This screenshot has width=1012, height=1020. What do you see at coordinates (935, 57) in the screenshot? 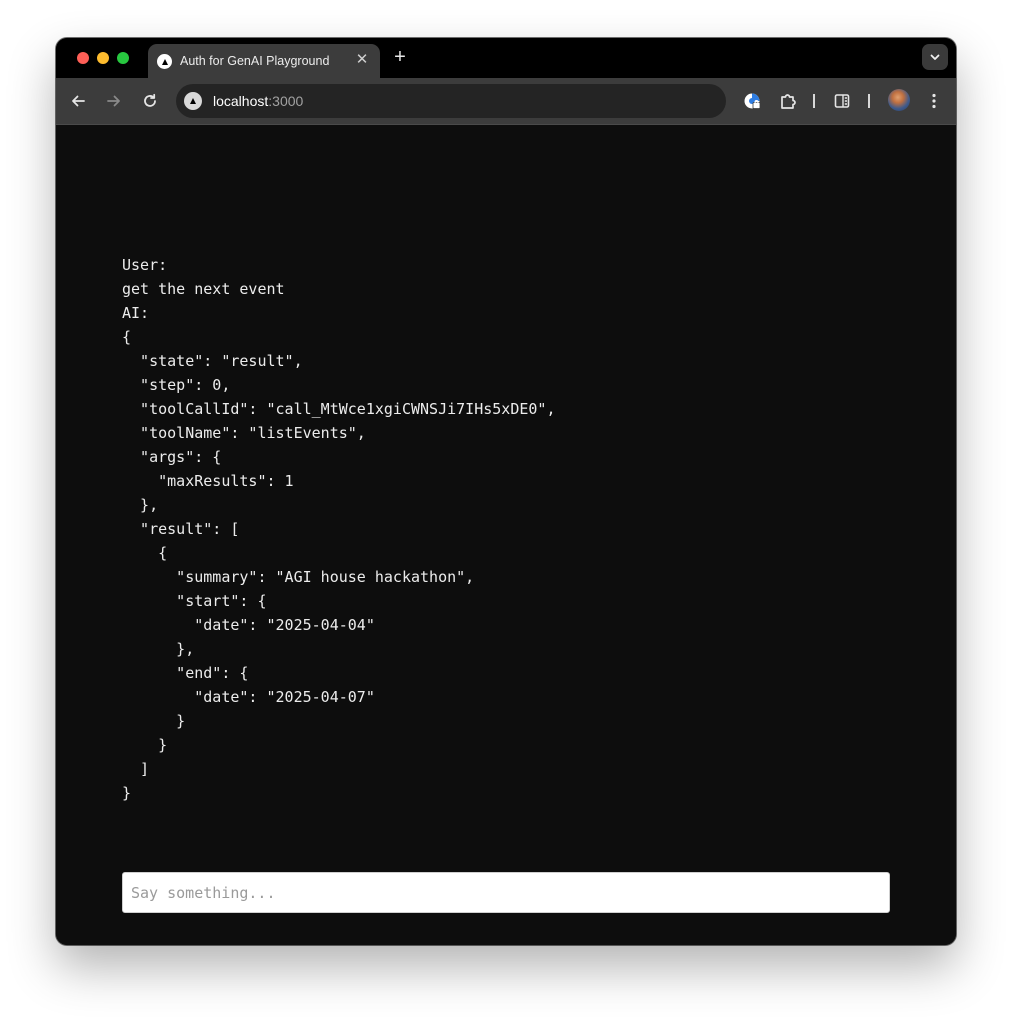
I see `chevron-down-icon` at bounding box center [935, 57].